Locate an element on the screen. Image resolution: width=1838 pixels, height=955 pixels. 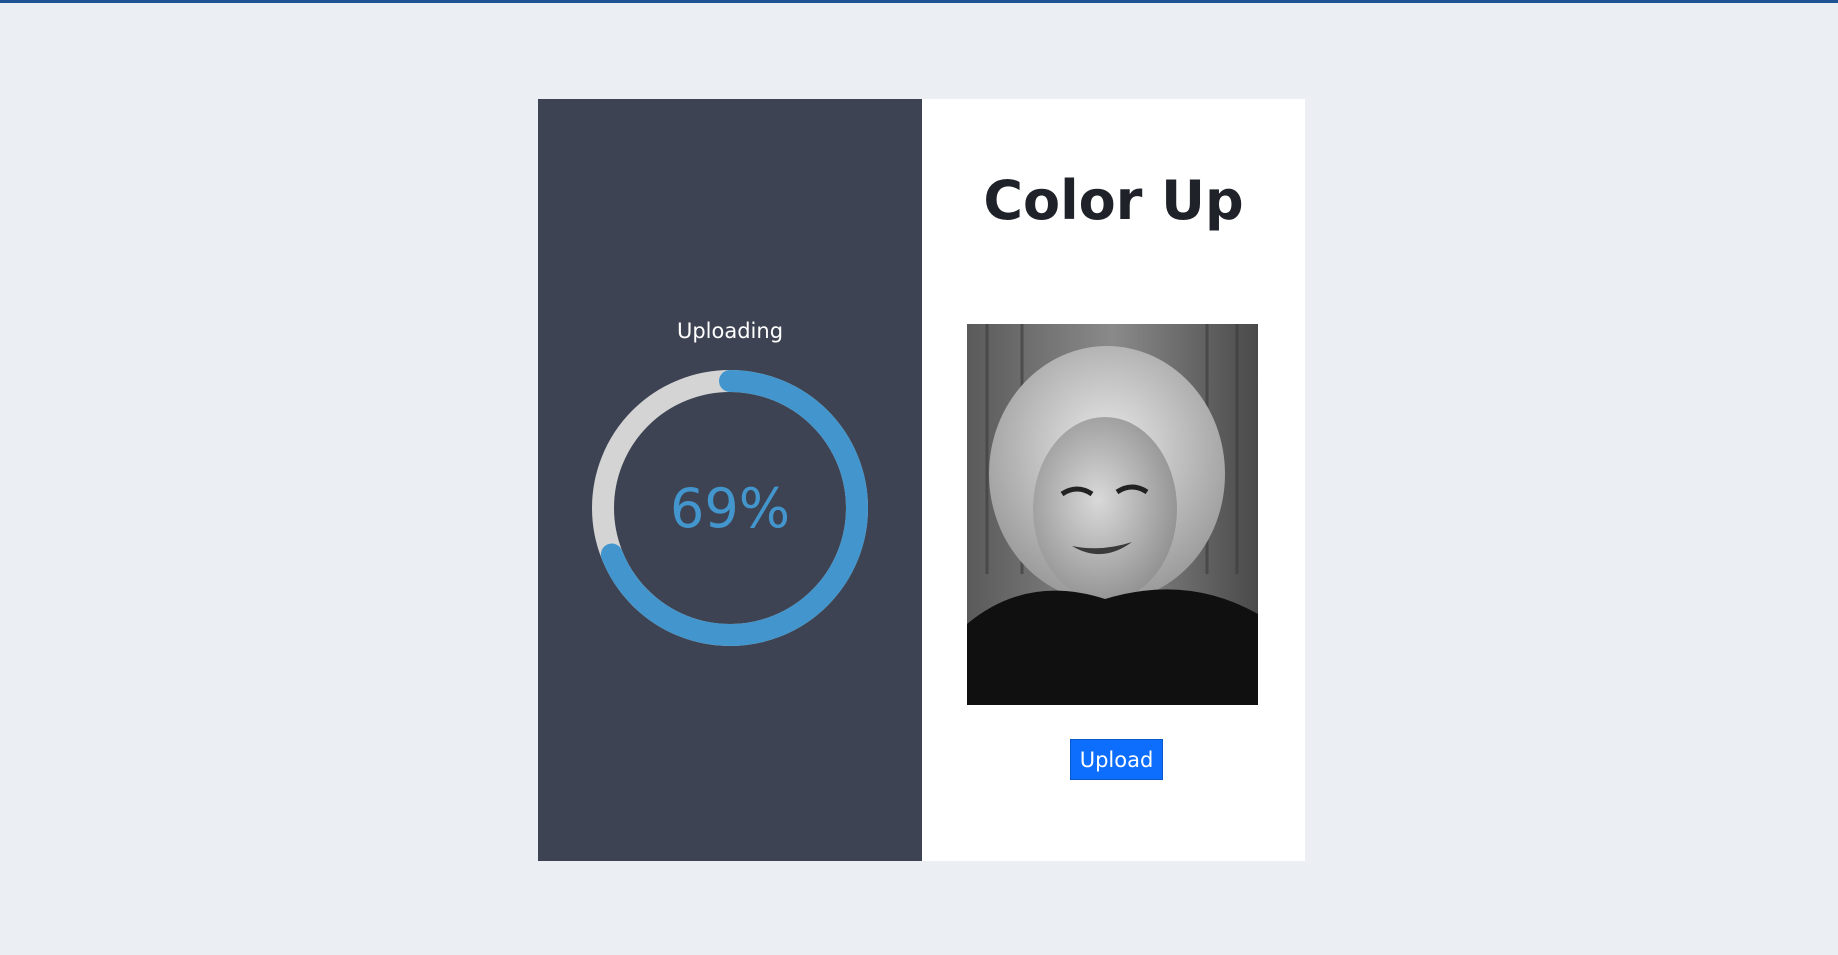
upload-status-label: Uploading is located at coordinates (730, 331).